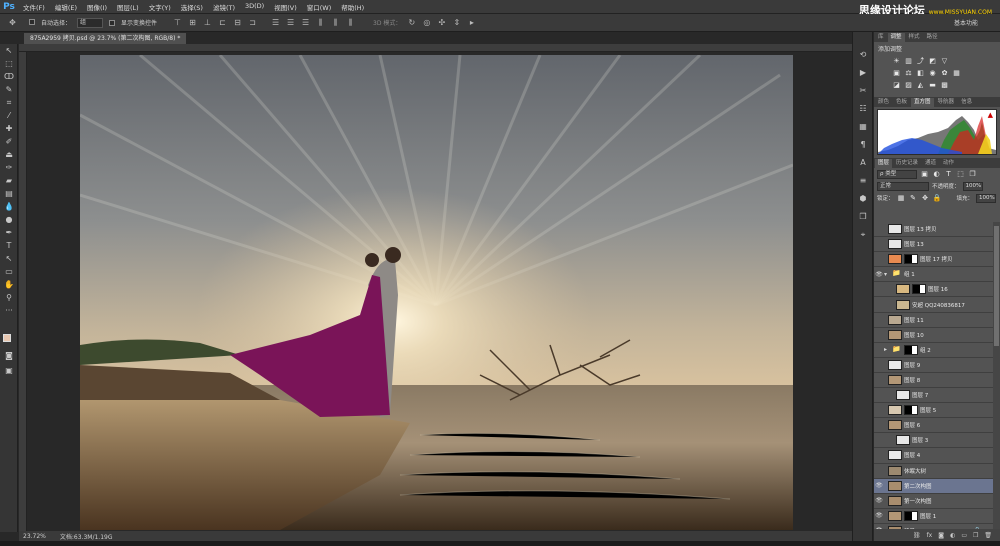  What do you see at coordinates (863, 145) in the screenshot?
I see `paragraph-panel-icon: ¶` at bounding box center [863, 145].